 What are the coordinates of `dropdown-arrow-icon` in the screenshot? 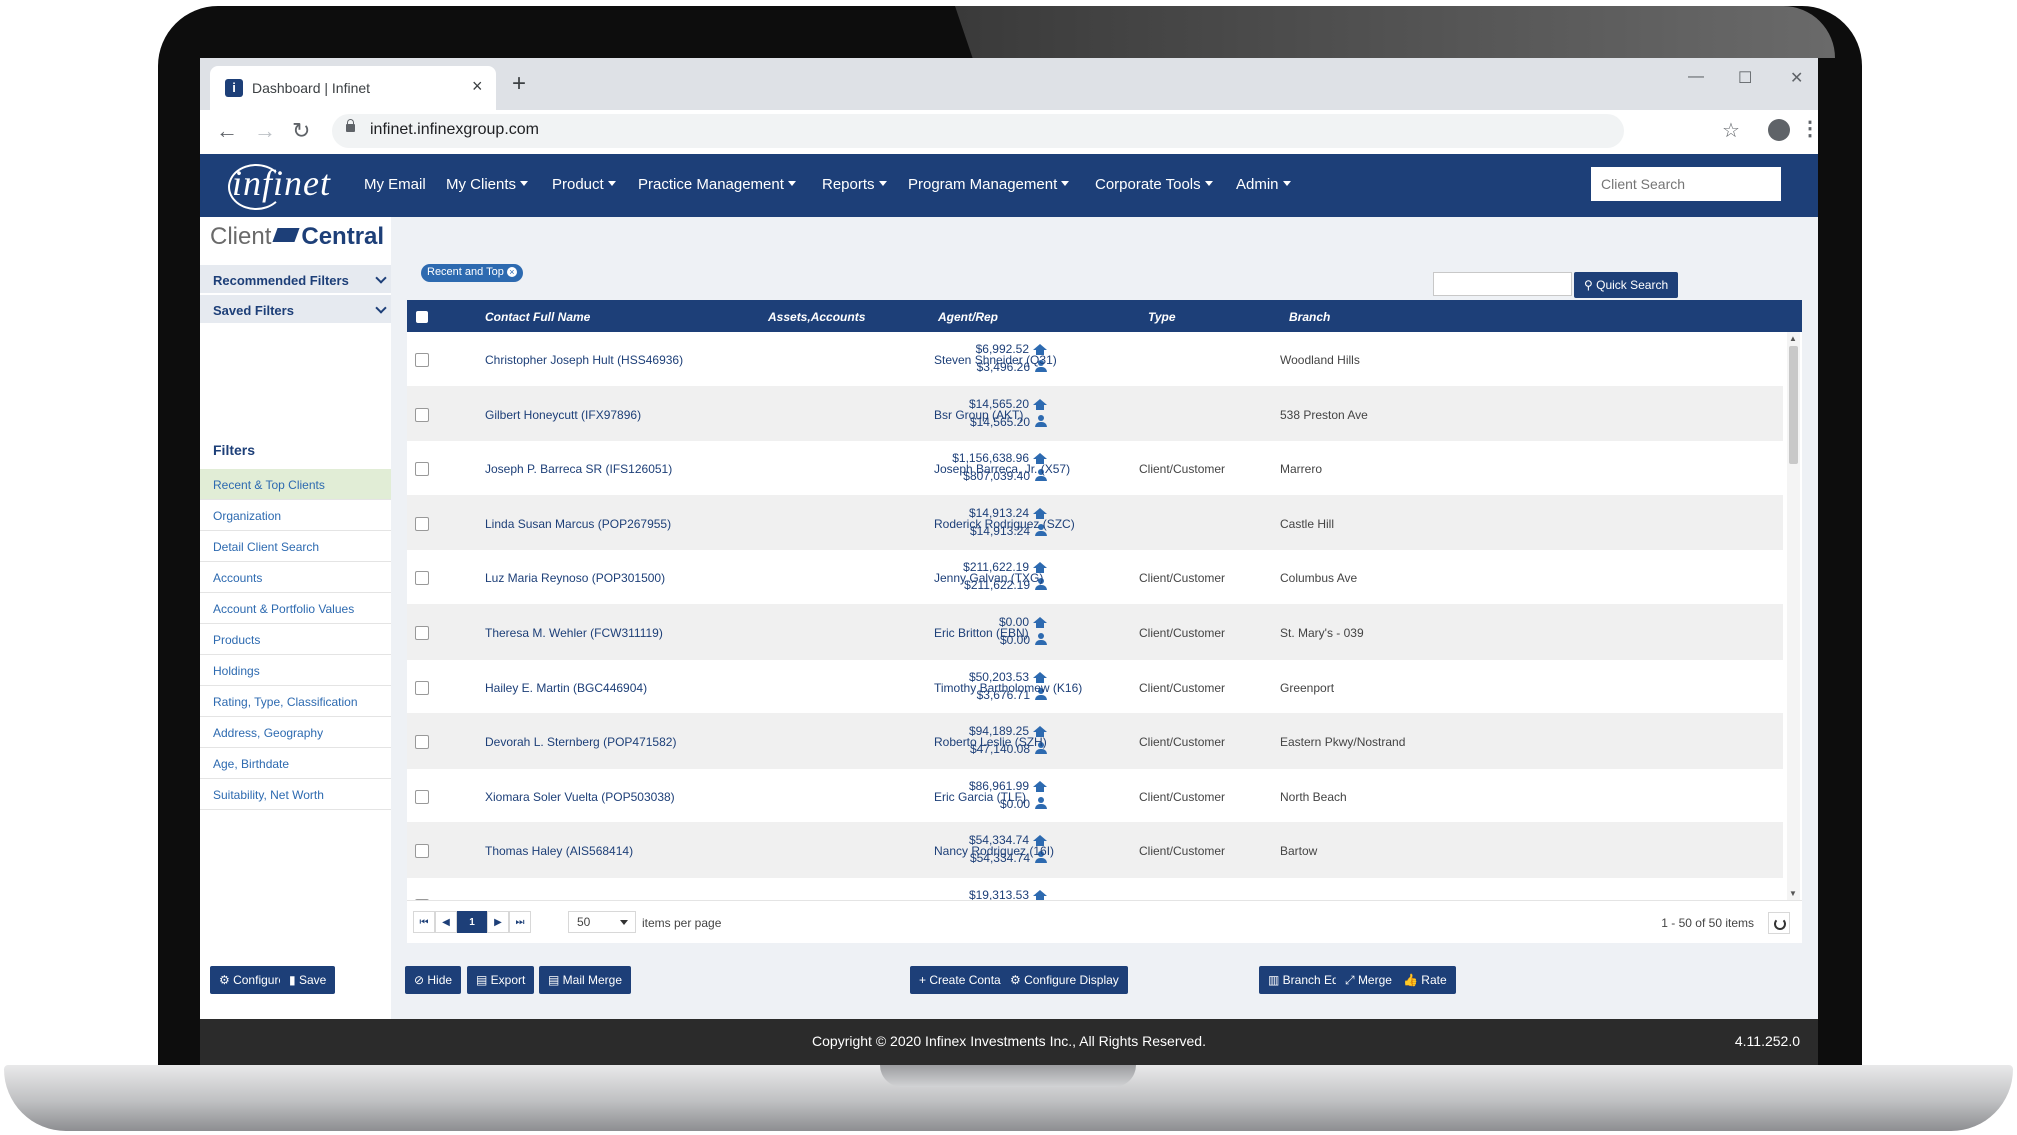 It's located at (624, 922).